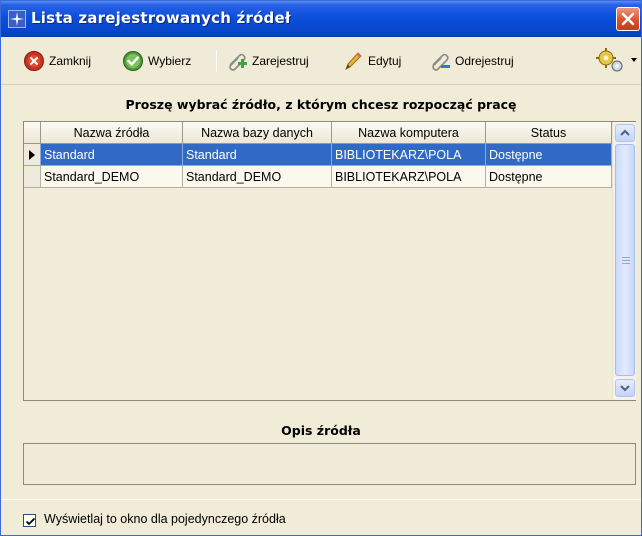 This screenshot has height=536, width=642. Describe the element at coordinates (257, 177) in the screenshot. I see `cell-database-name: Standard_DEMO` at that location.